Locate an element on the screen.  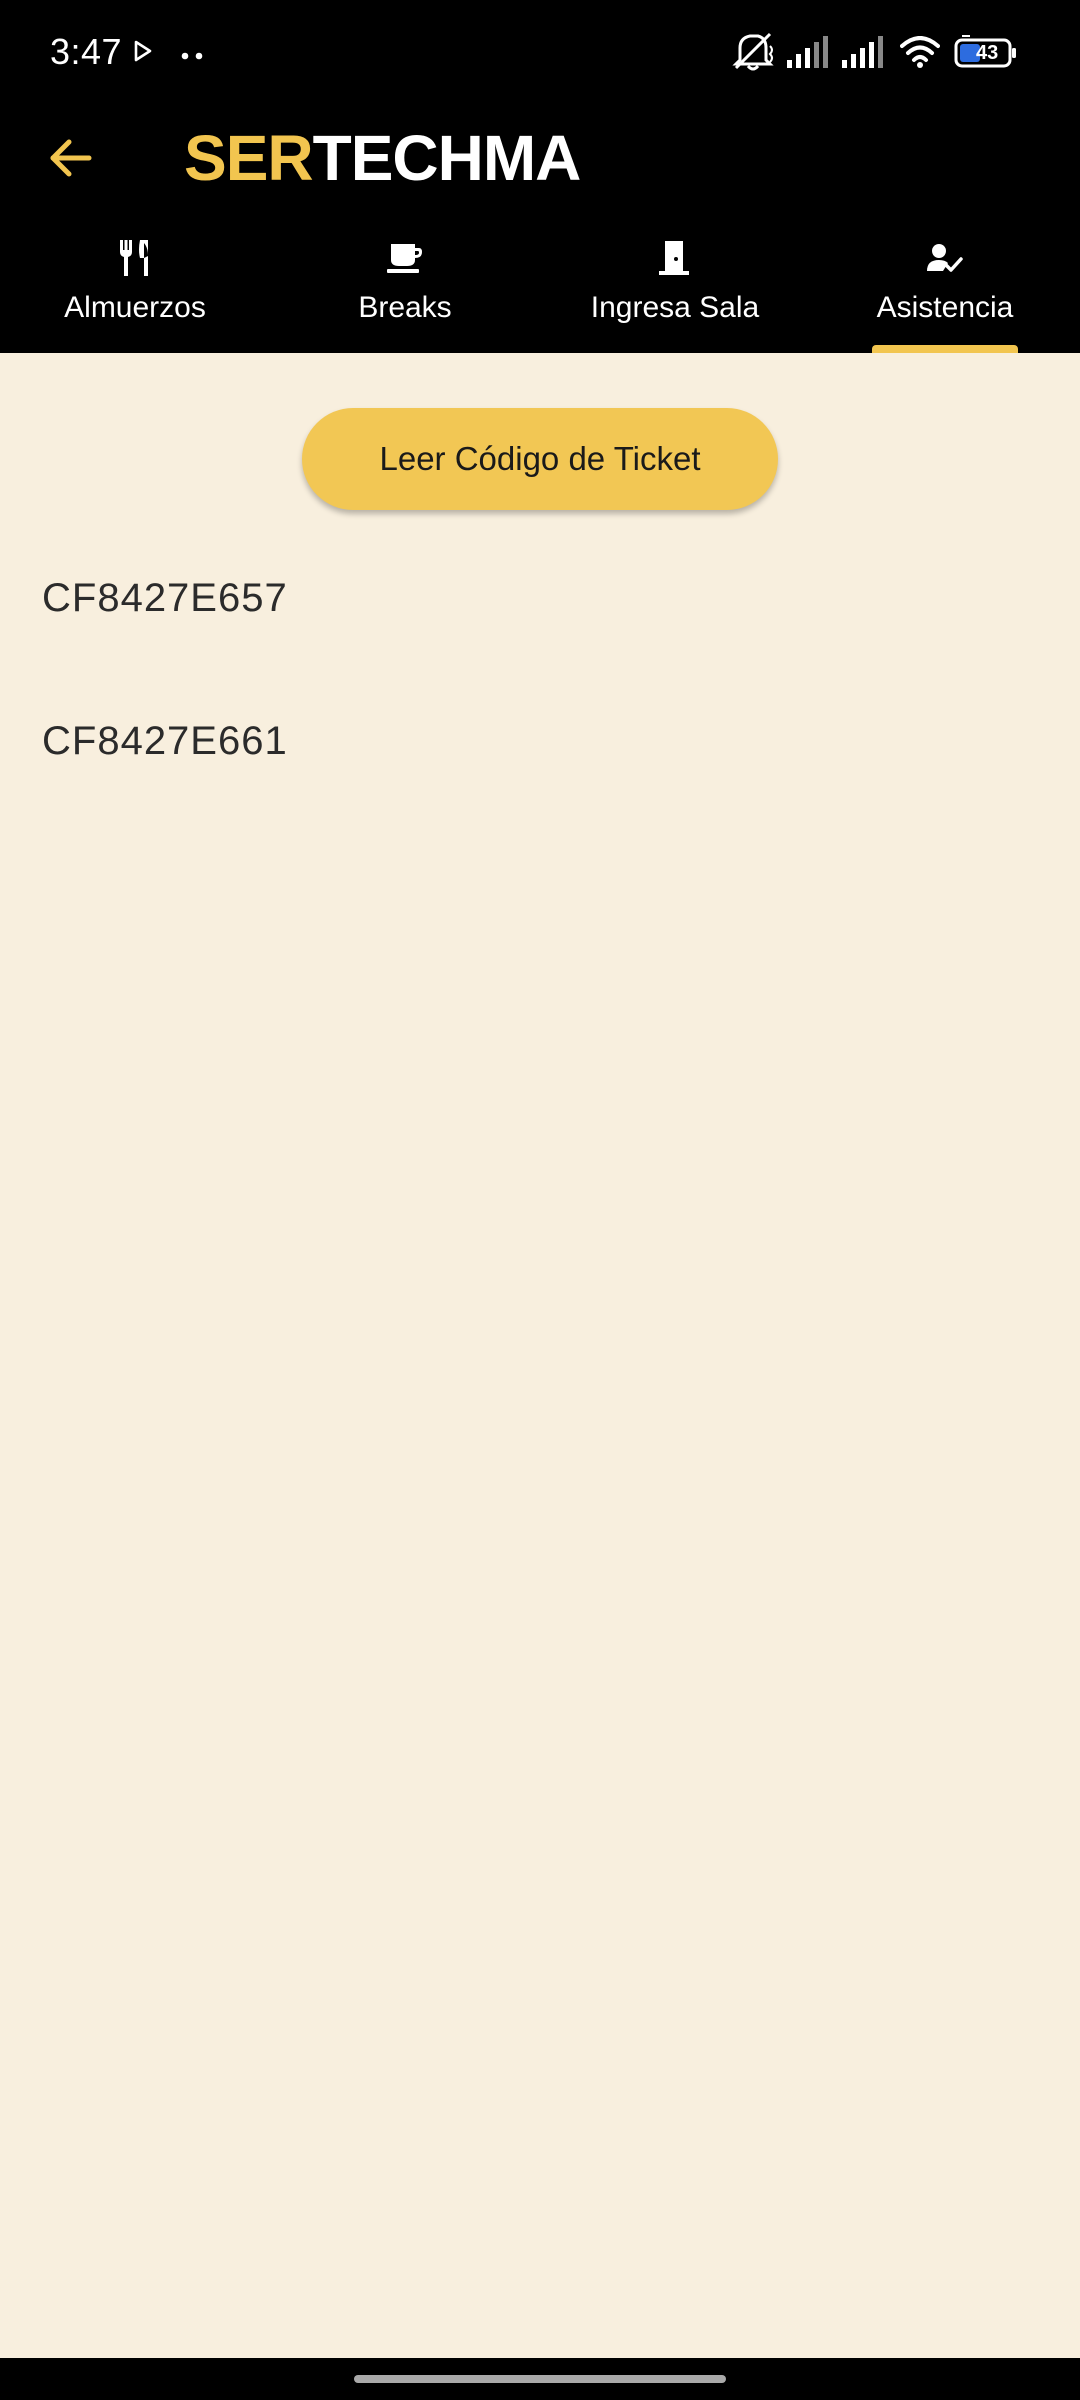
home-indicator is located at coordinates (540, 2379).